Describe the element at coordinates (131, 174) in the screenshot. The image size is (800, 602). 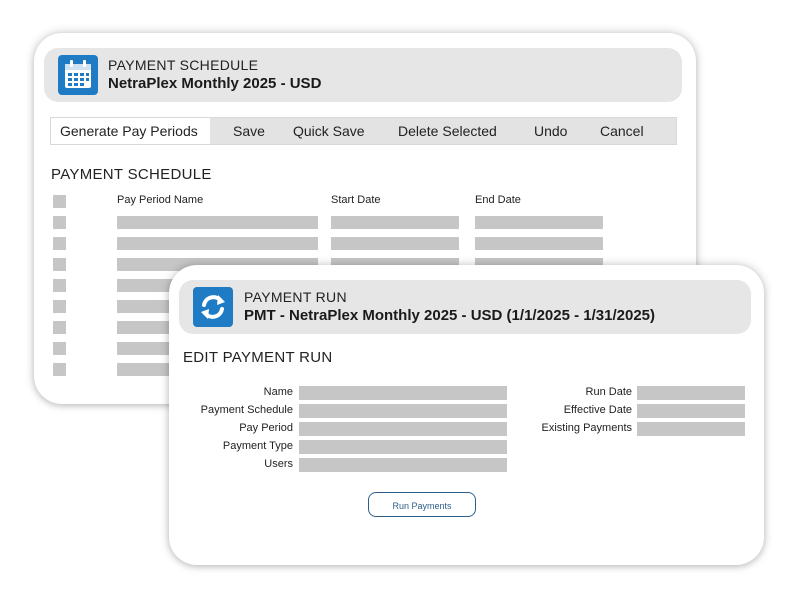
I see `schedule-section-title: PAYMENT SCHEDULE` at that location.